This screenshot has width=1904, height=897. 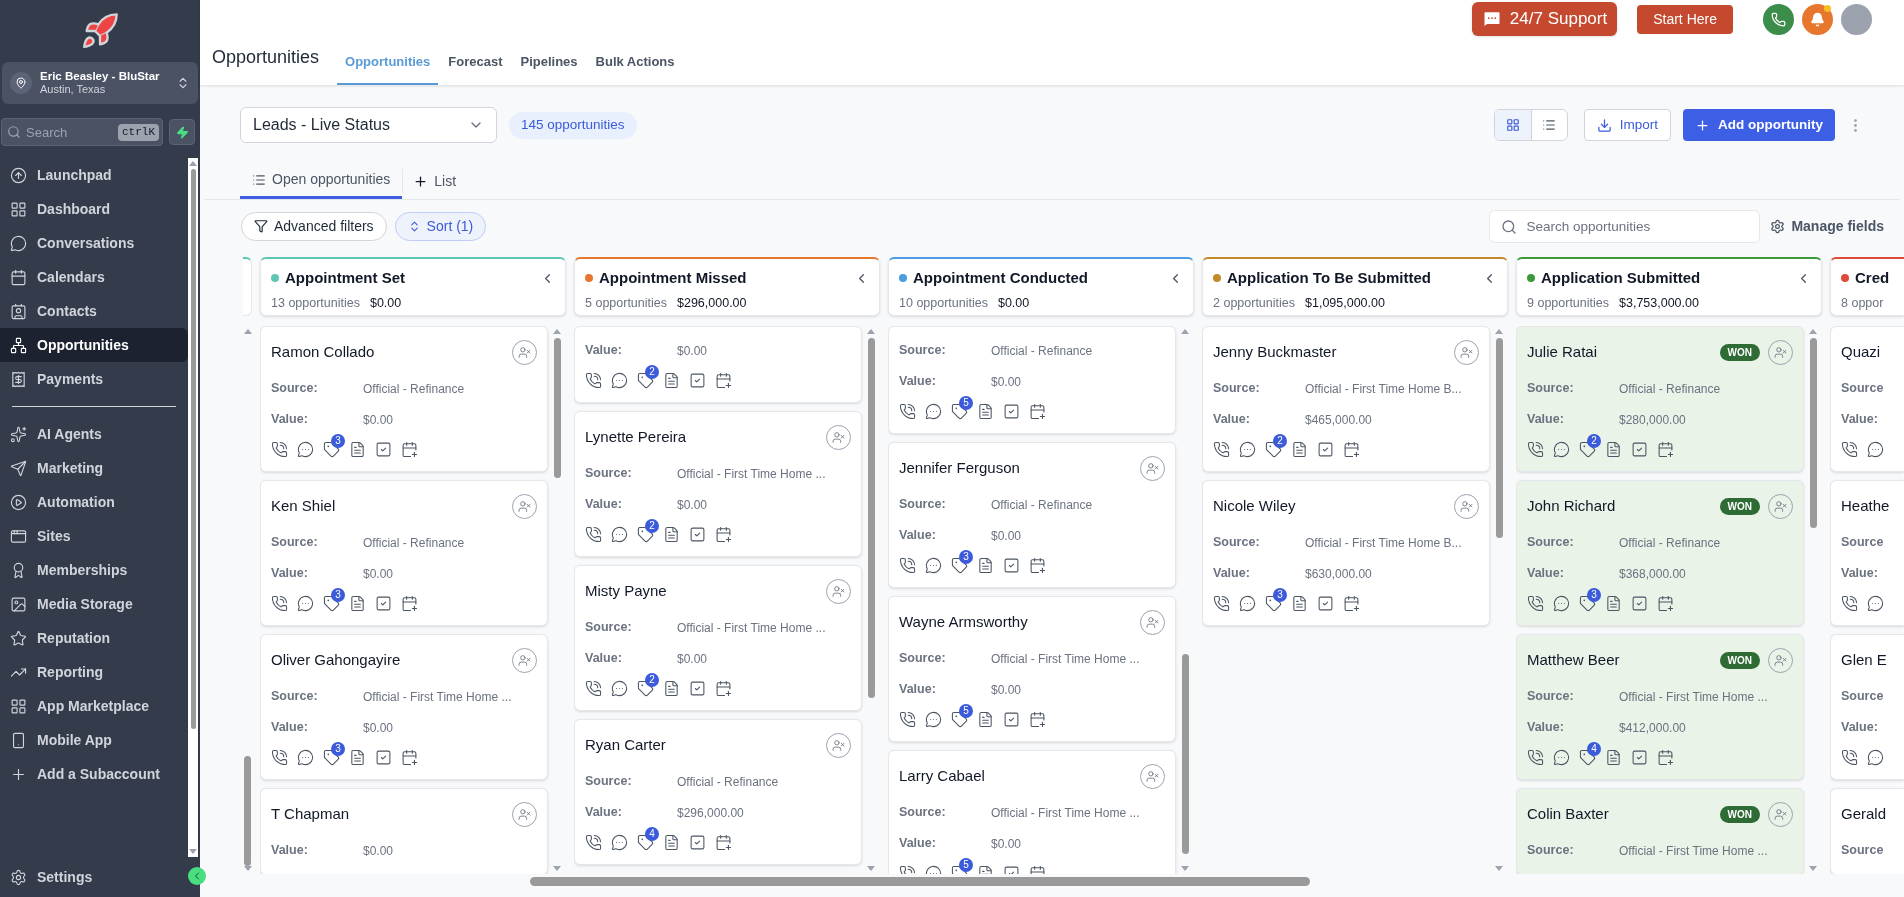 What do you see at coordinates (1254, 506) in the screenshot?
I see `contact-name: Nicole Wiley` at bounding box center [1254, 506].